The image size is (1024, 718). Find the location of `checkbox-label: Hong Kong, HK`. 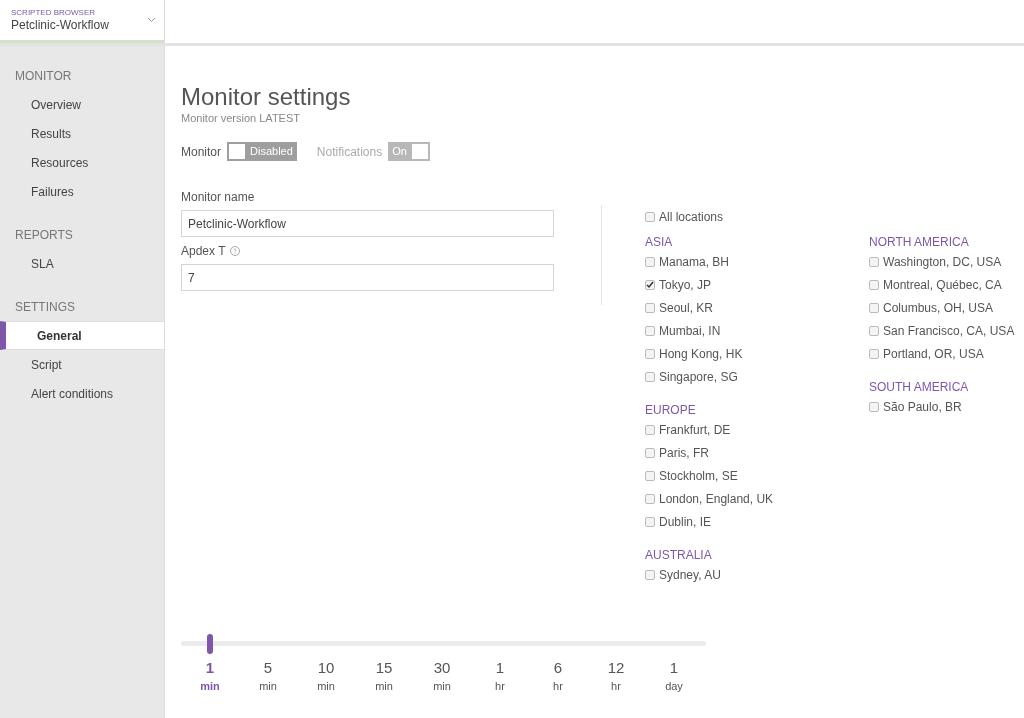

checkbox-label: Hong Kong, HK is located at coordinates (701, 354).